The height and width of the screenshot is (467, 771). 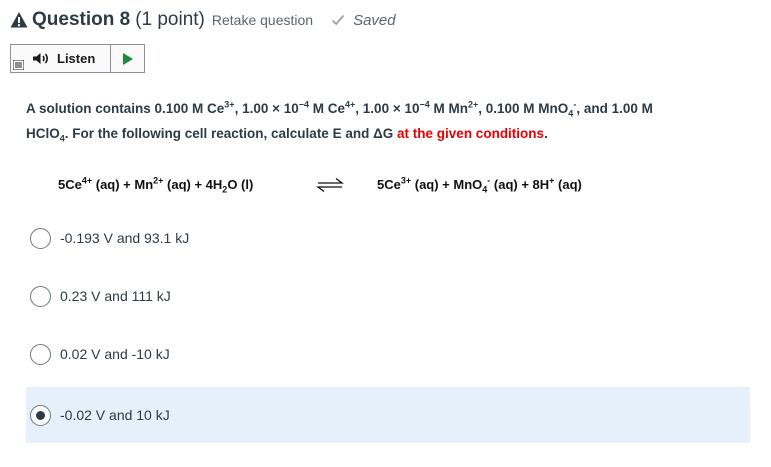 I want to click on play-button, so click(x=127, y=58).